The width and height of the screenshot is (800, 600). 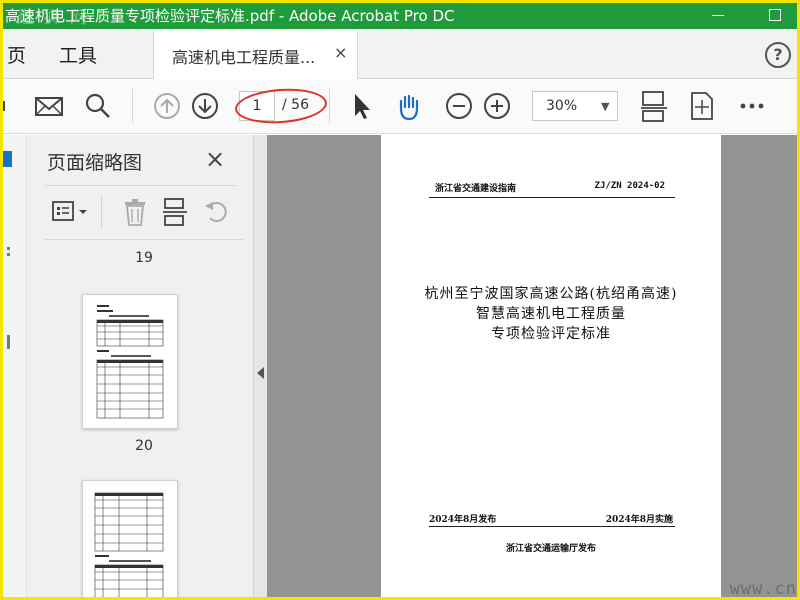 I want to click on insert-page-icon, so click(x=175, y=212).